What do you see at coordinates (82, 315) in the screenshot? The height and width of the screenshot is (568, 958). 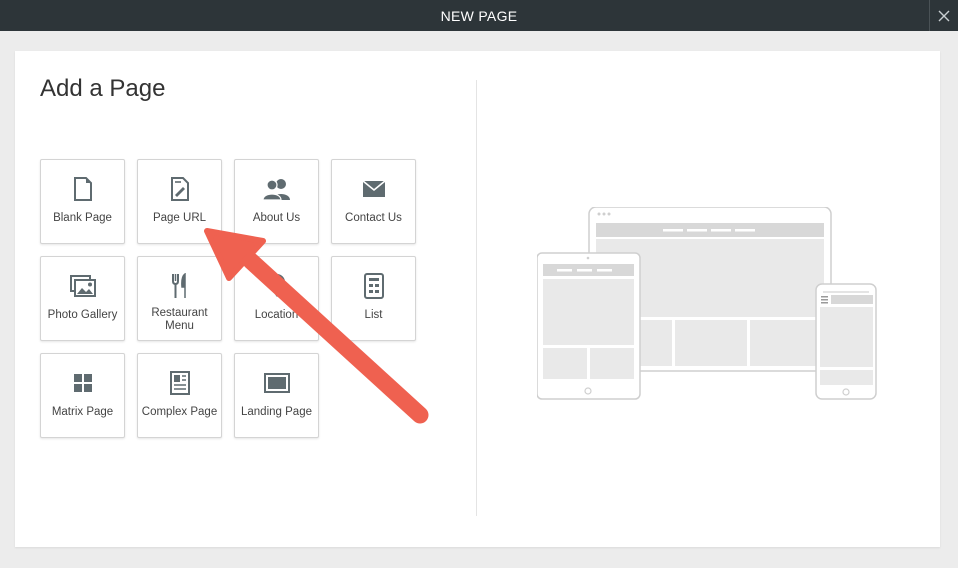 I see `tile-label: Photo Gallery` at bounding box center [82, 315].